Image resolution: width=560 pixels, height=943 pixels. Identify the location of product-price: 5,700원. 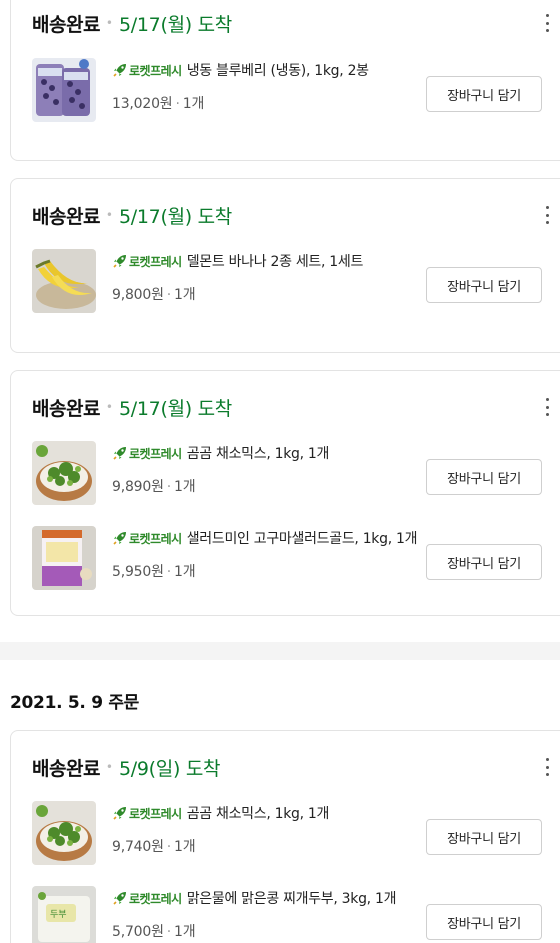
(138, 932).